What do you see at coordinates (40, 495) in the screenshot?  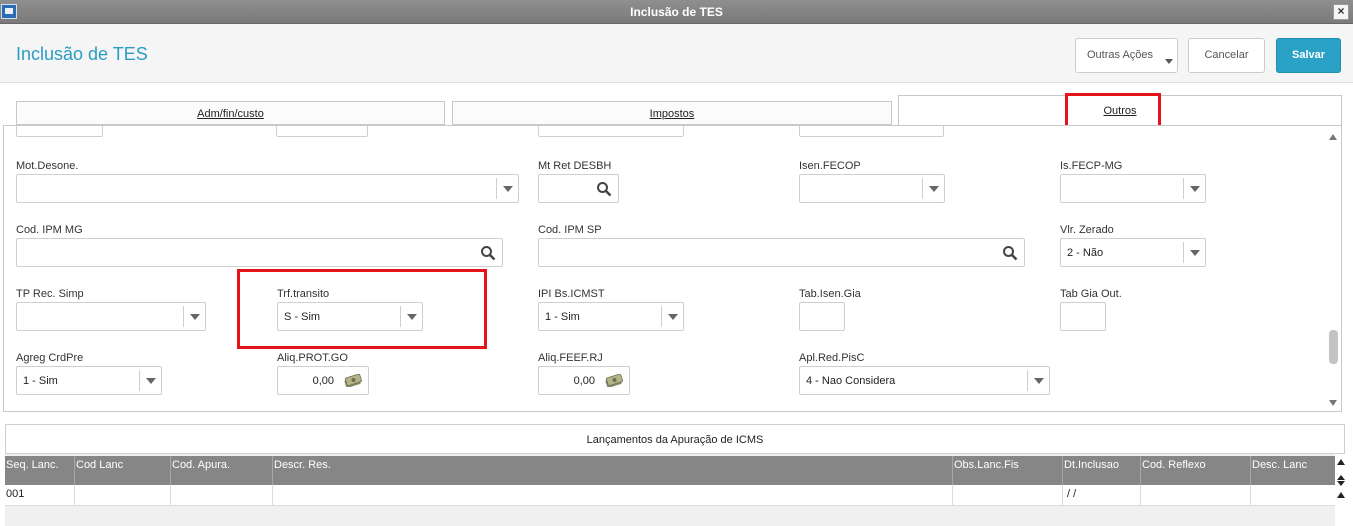 I see `table-cell: 001` at bounding box center [40, 495].